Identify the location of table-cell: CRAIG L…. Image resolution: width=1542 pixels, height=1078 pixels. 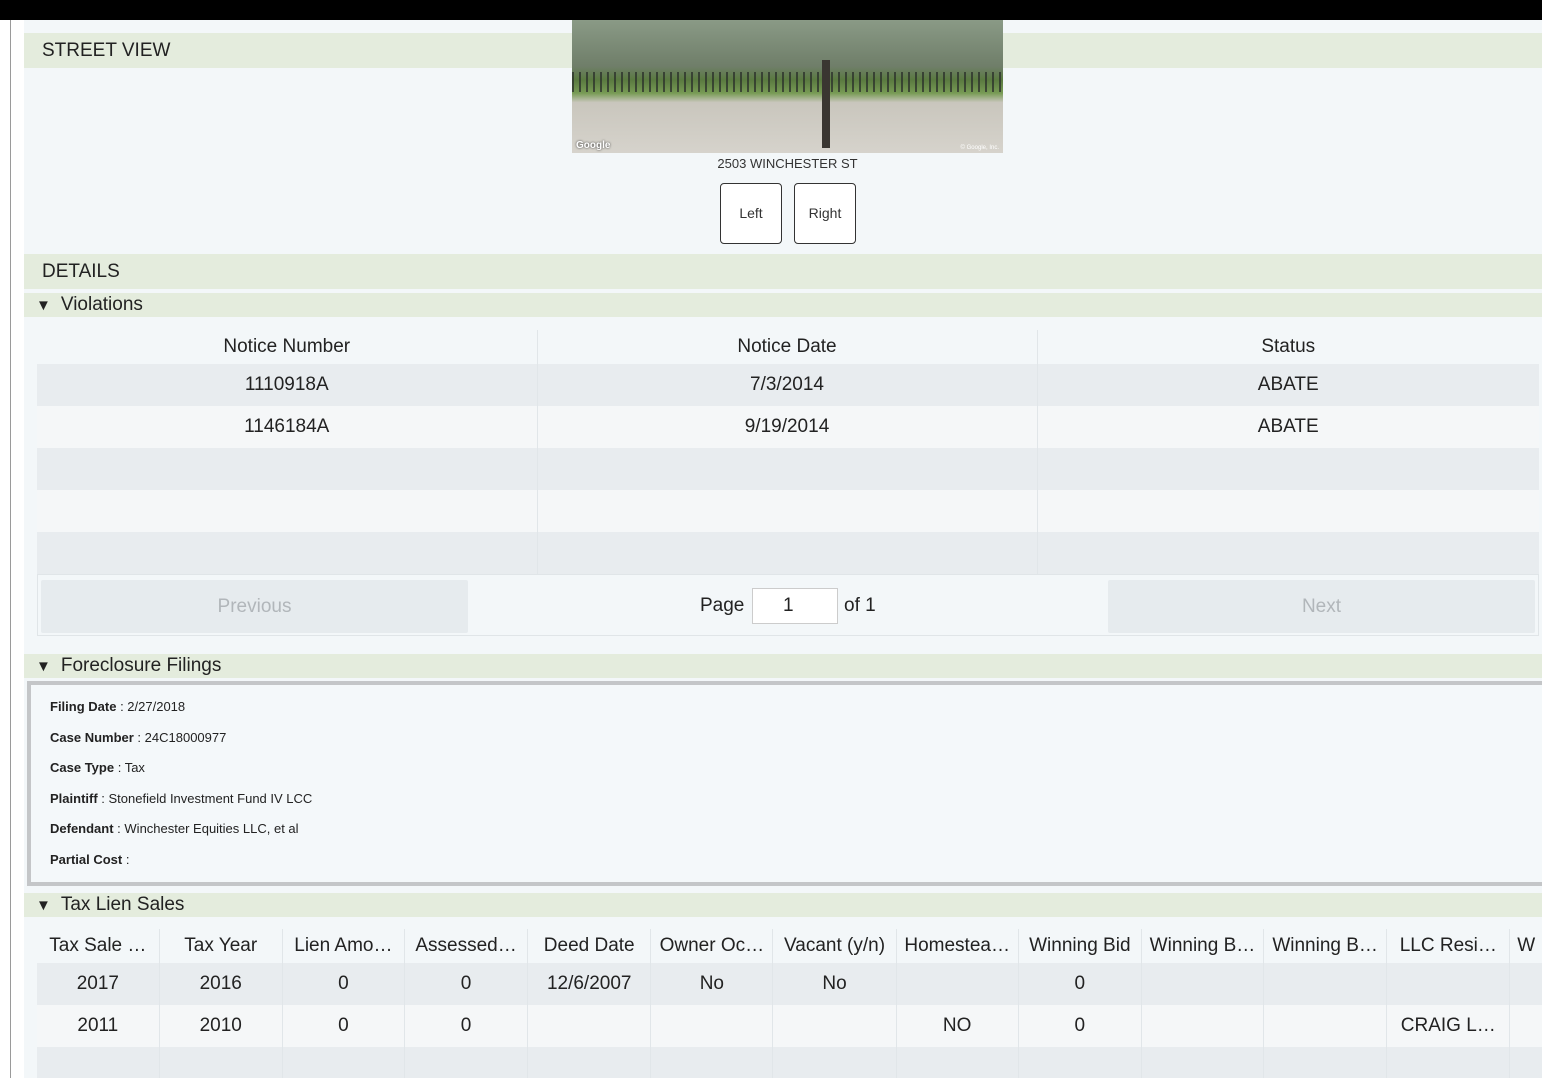
(1448, 1026).